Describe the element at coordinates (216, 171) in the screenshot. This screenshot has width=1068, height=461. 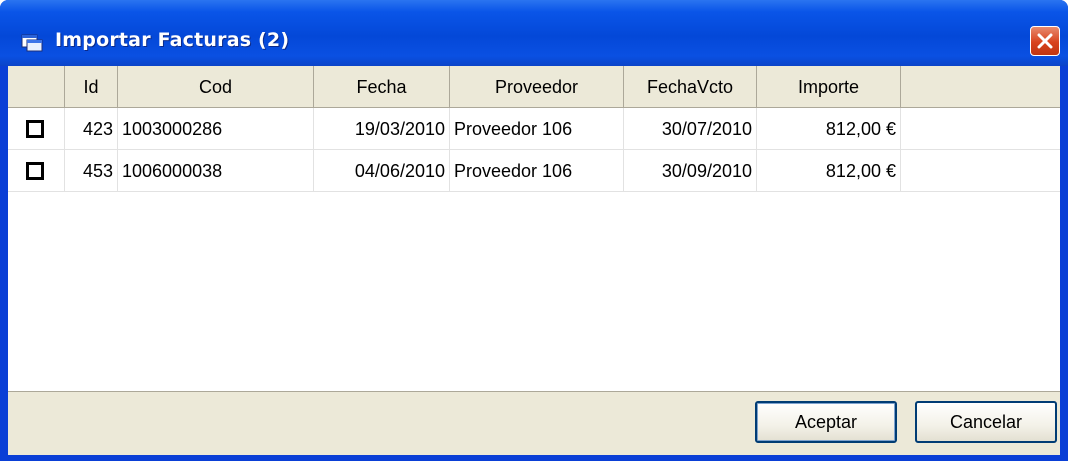
I see `cell-cod: 1006000038` at that location.